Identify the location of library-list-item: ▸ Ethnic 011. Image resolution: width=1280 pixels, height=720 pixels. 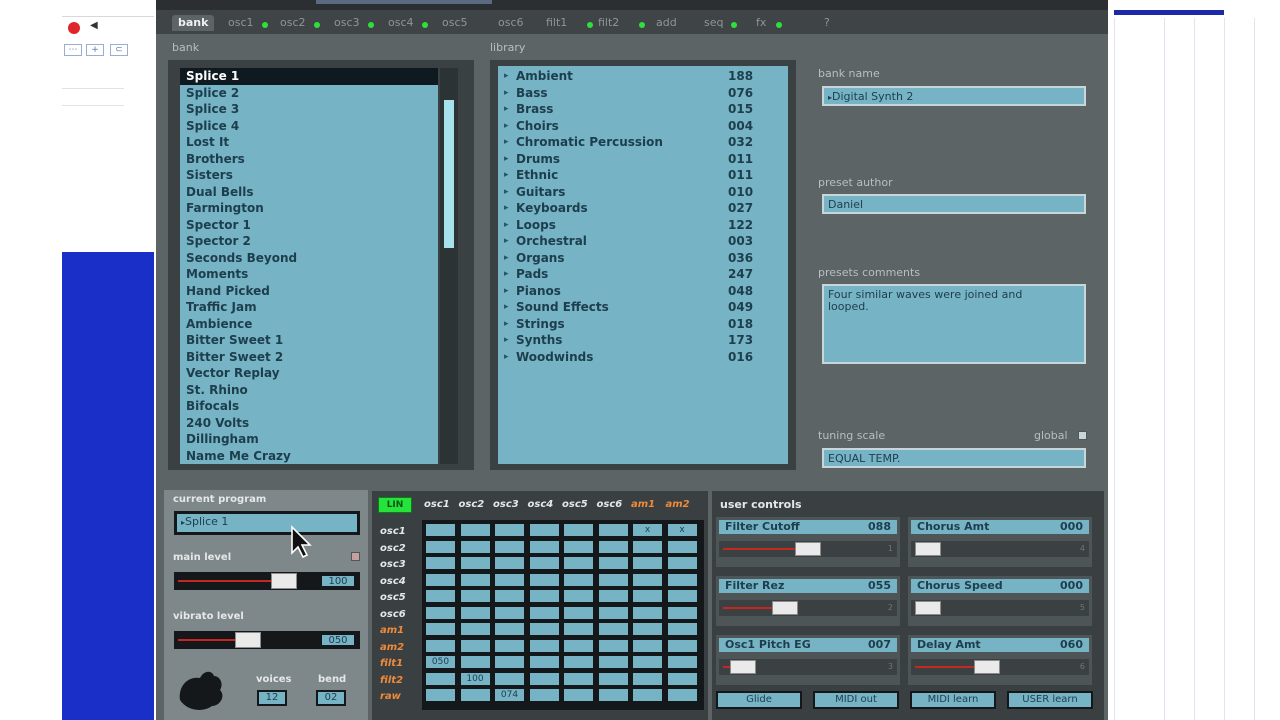
(643, 175).